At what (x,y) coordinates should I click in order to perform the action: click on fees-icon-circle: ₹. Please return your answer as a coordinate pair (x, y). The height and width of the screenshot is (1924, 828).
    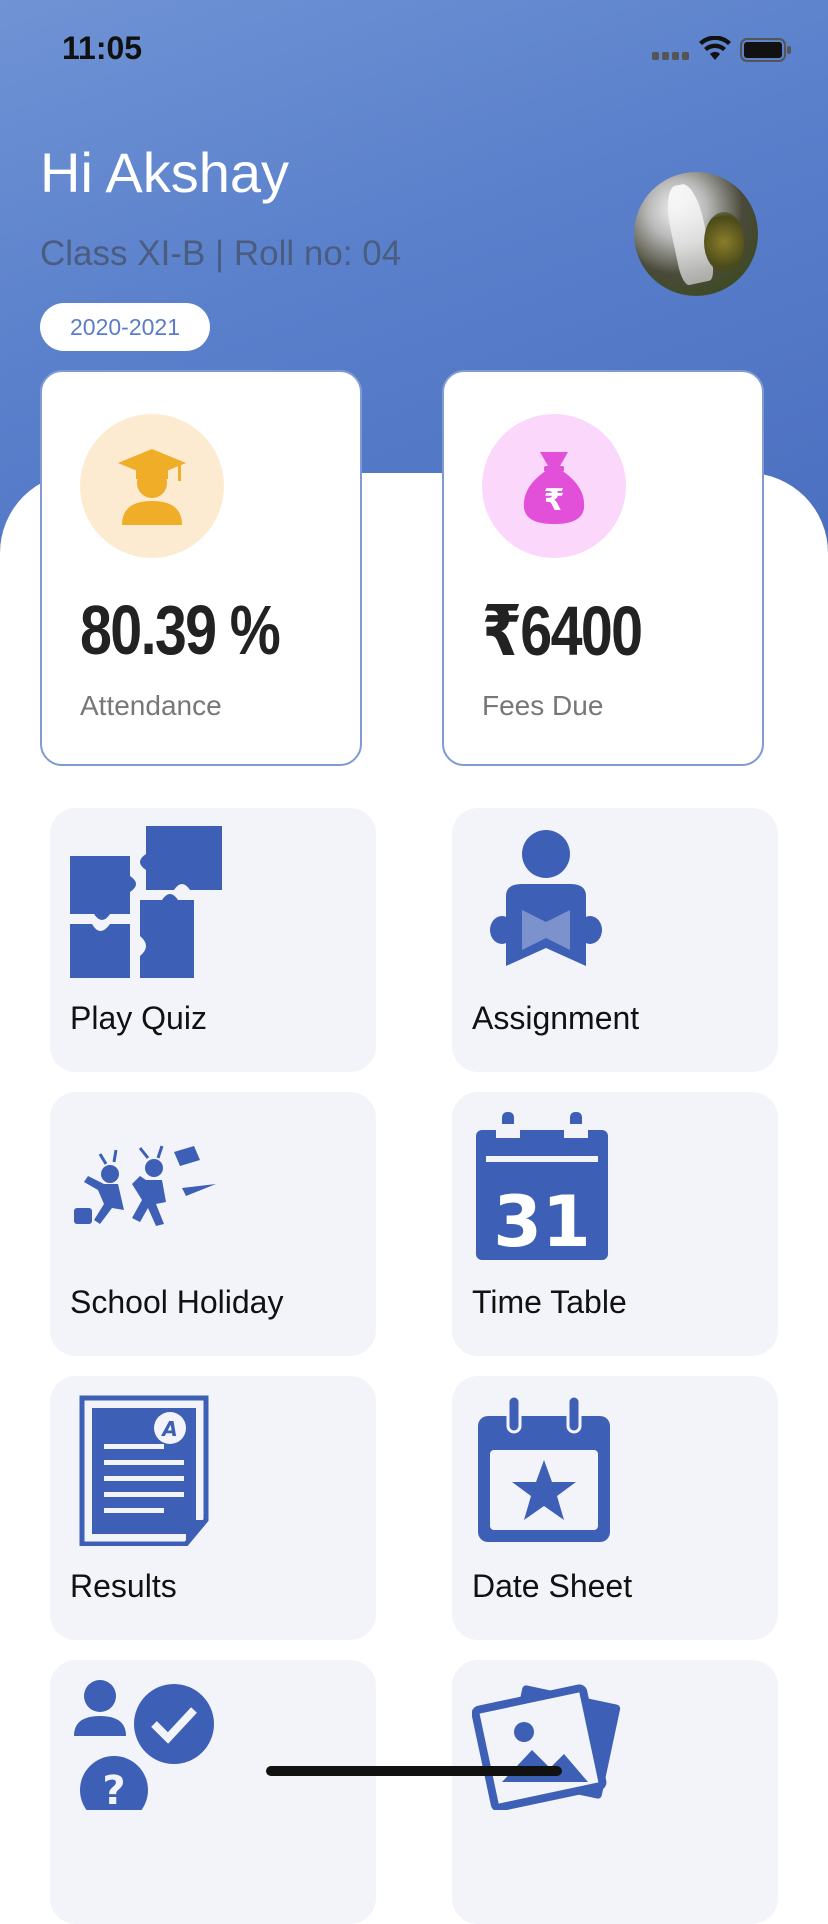
    Looking at the image, I should click on (554, 486).